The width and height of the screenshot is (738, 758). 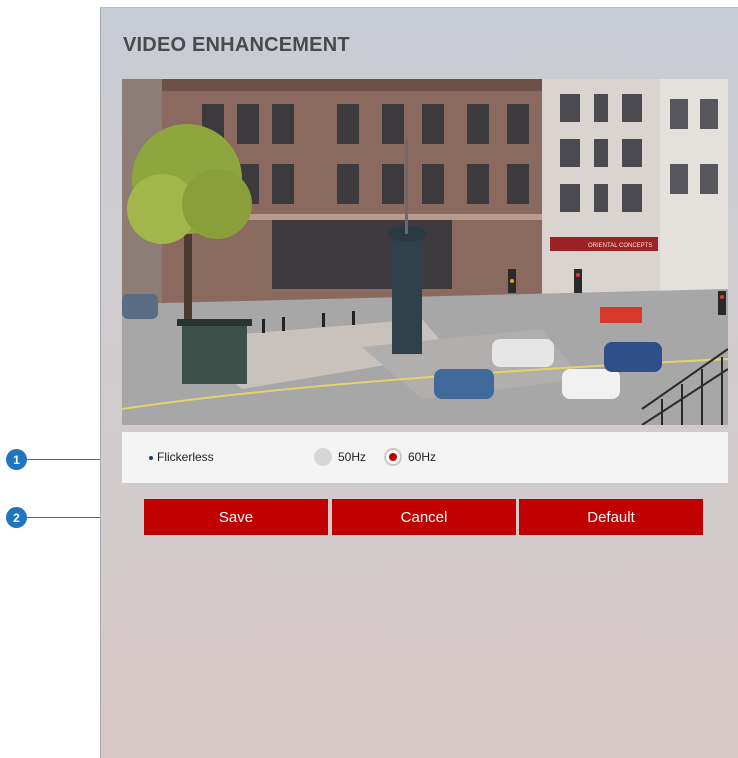 I want to click on callout-2-badge: 2, so click(x=16, y=517).